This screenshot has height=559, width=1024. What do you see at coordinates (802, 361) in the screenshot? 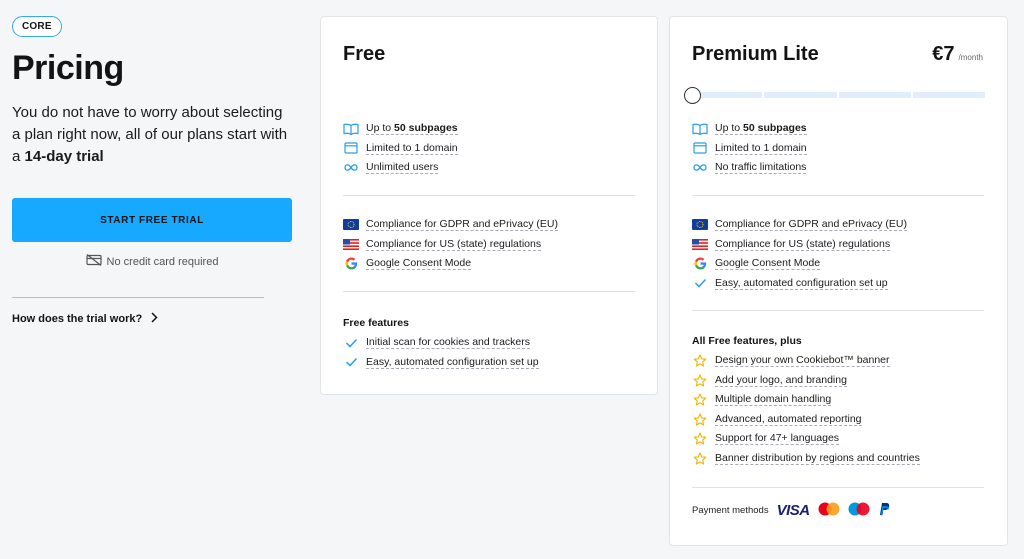
I see `list-item-label: Design your own Cookiebot™ banner` at bounding box center [802, 361].